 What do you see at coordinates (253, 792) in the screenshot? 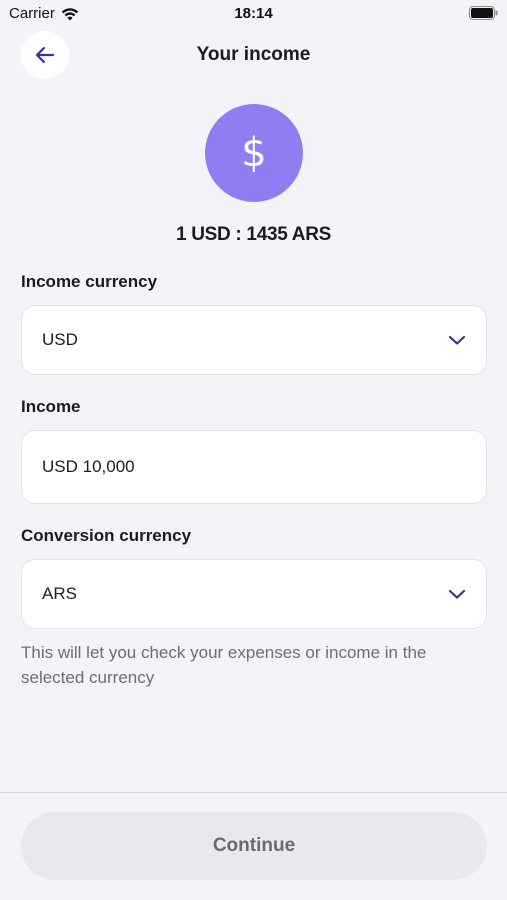
I see `footer-divider` at bounding box center [253, 792].